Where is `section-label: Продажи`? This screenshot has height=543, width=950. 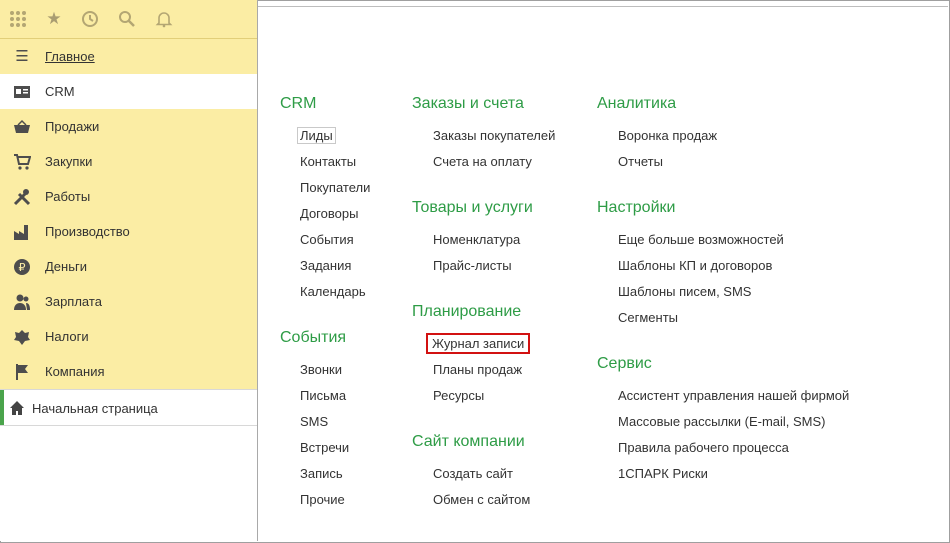 section-label: Продажи is located at coordinates (72, 126).